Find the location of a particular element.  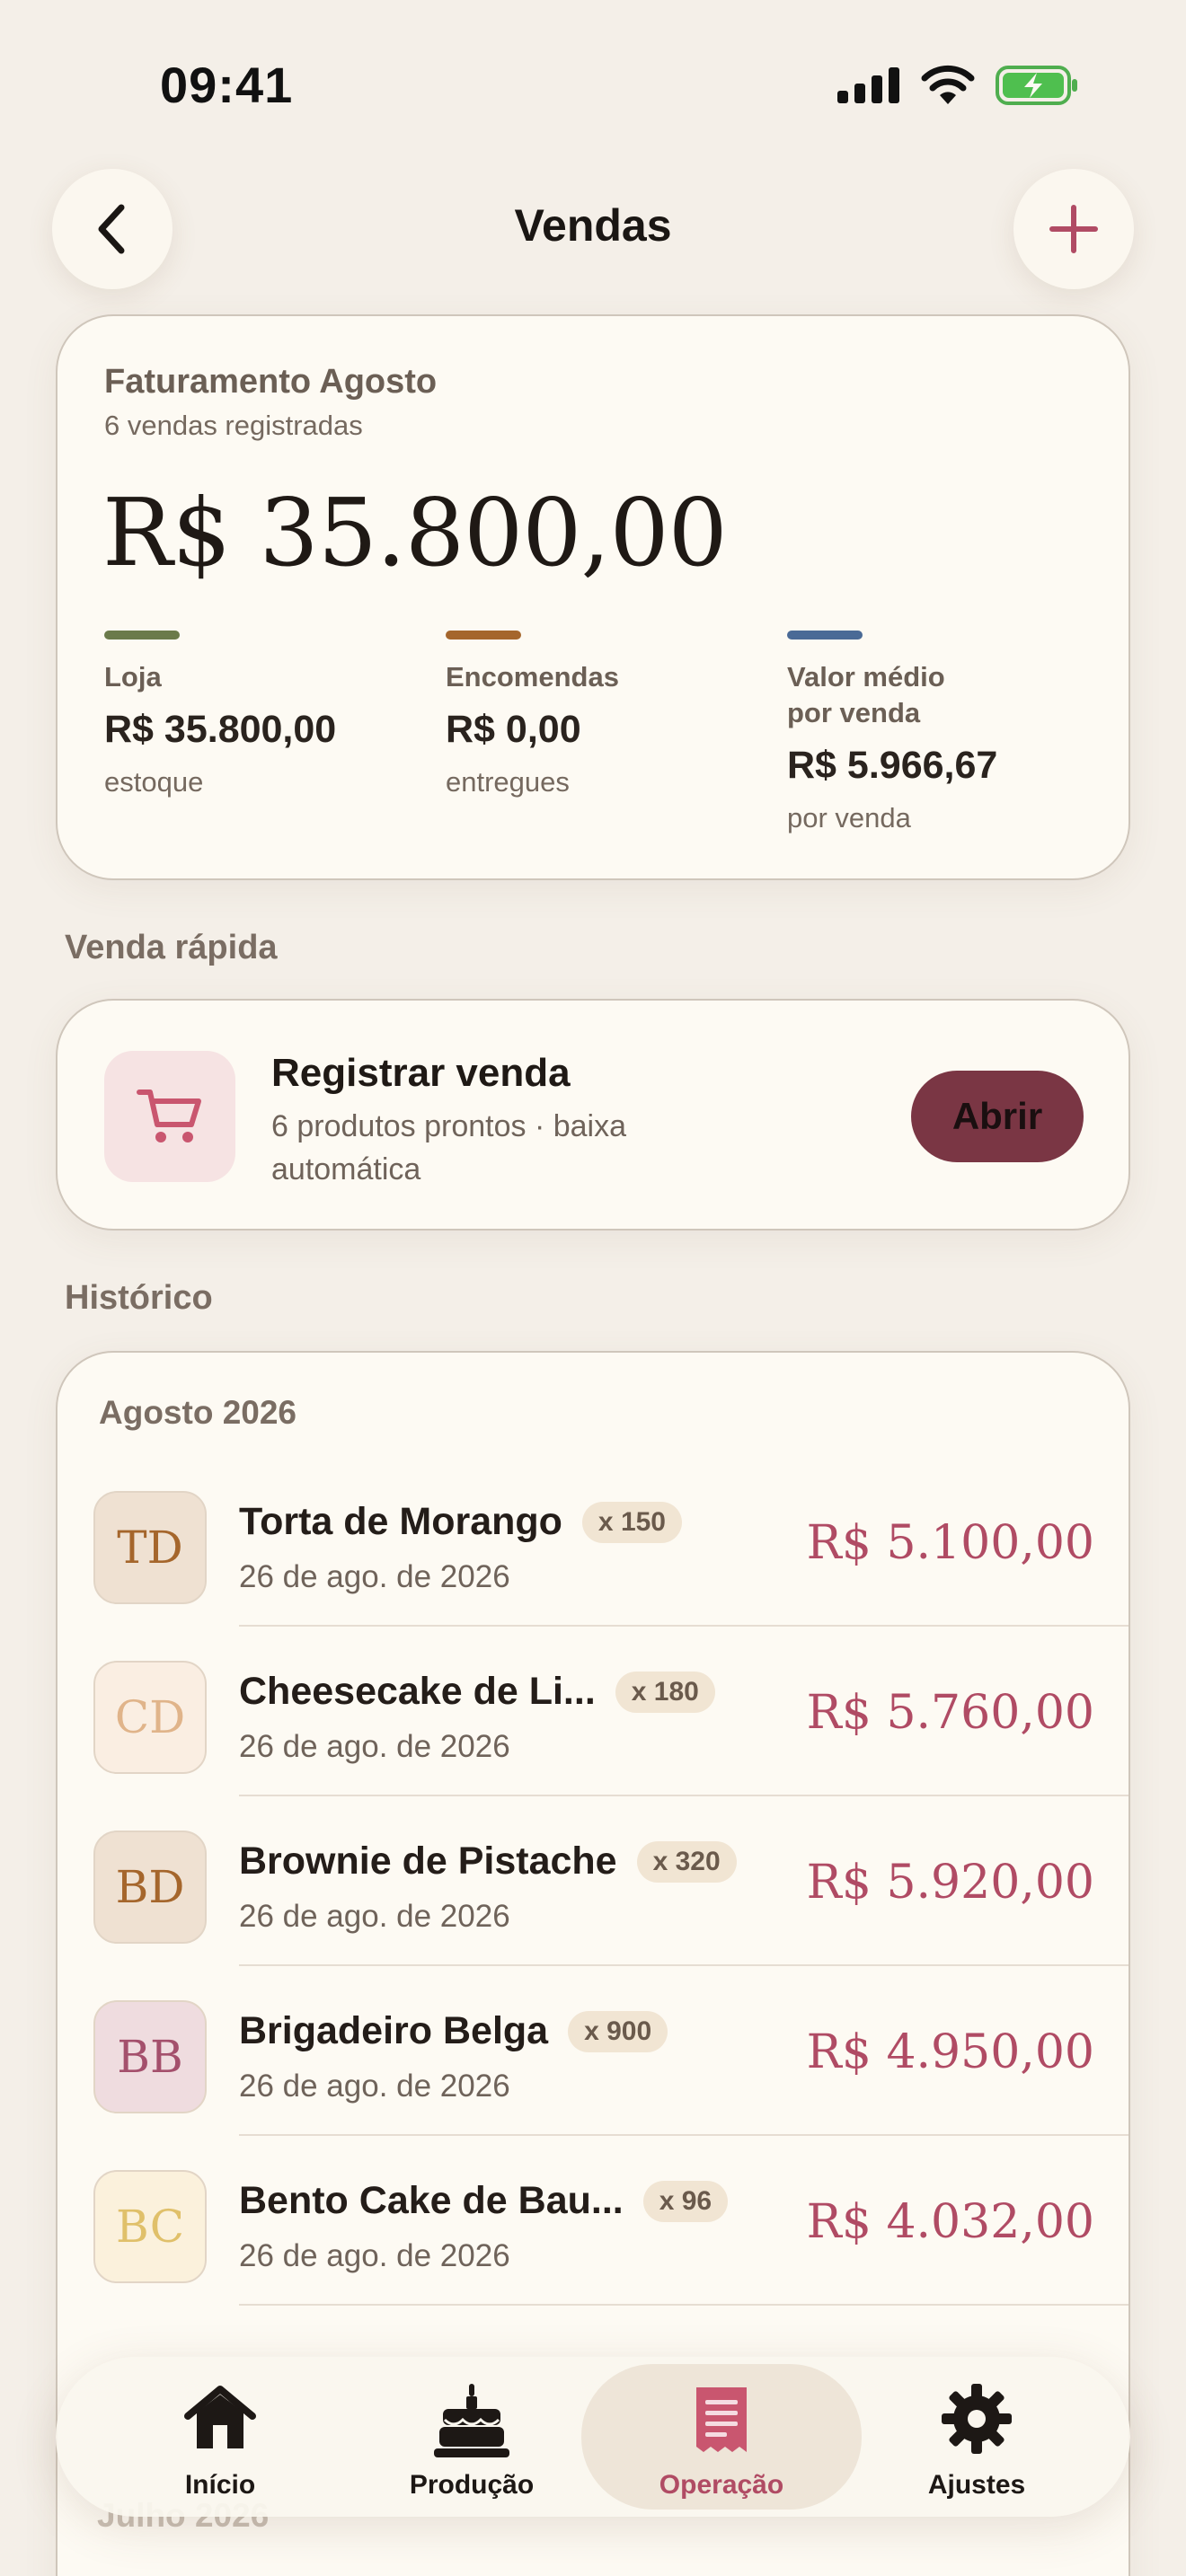

month-label: Agosto 2026 is located at coordinates (198, 1412).